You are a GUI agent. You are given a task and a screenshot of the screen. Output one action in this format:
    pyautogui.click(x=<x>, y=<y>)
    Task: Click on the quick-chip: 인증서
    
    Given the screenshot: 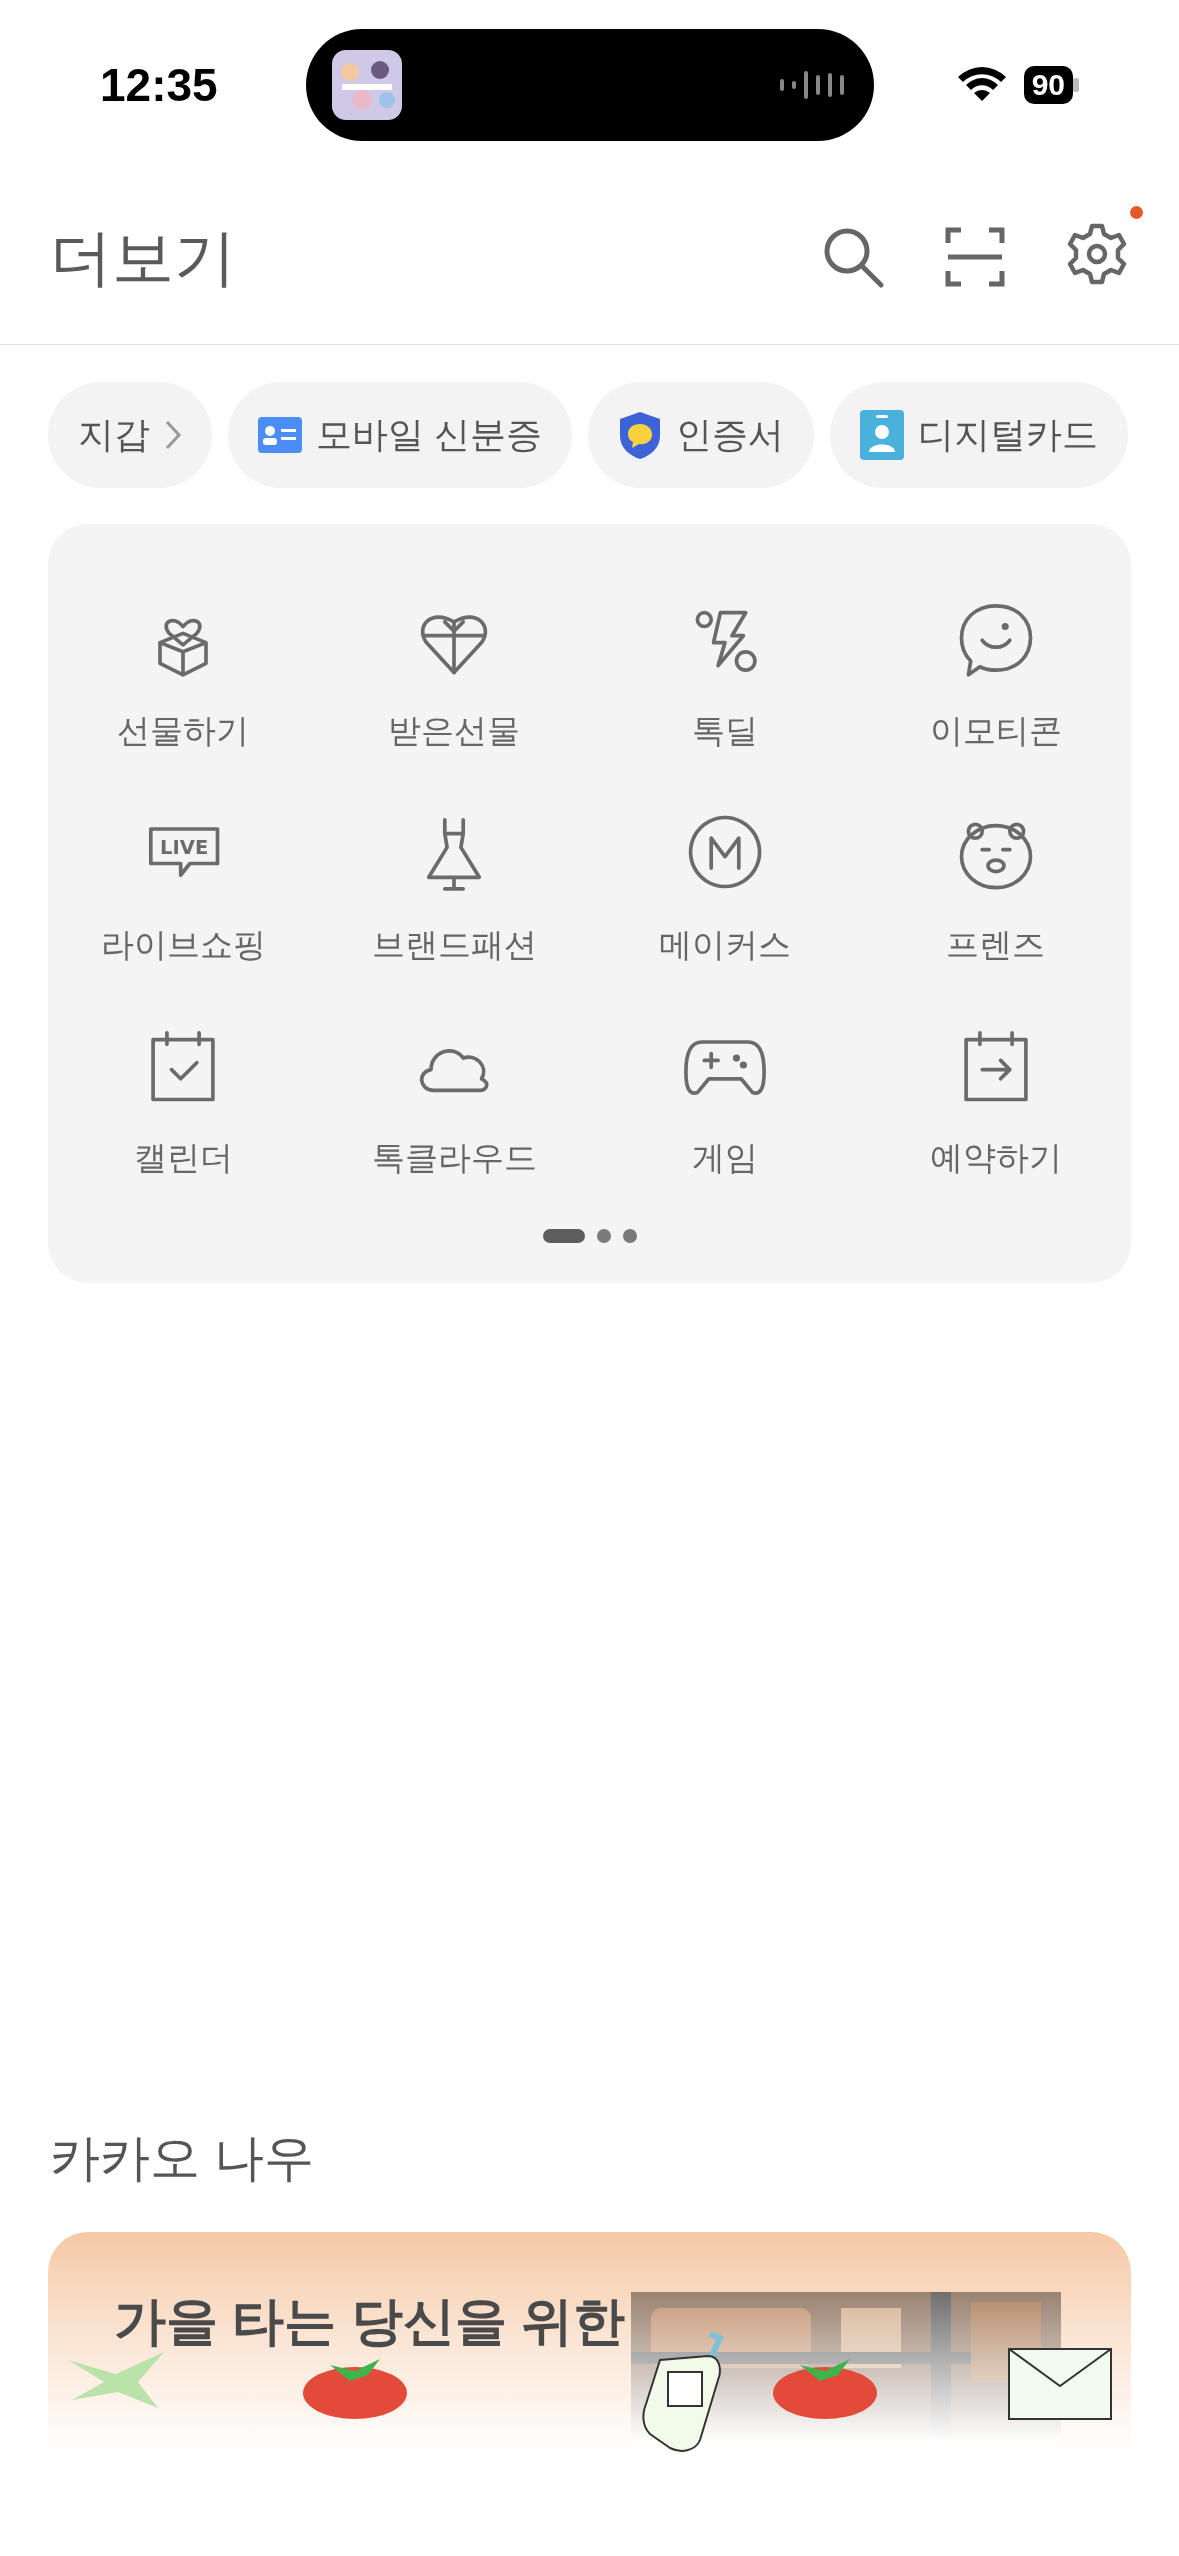 What is the action you would take?
    pyautogui.click(x=701, y=435)
    